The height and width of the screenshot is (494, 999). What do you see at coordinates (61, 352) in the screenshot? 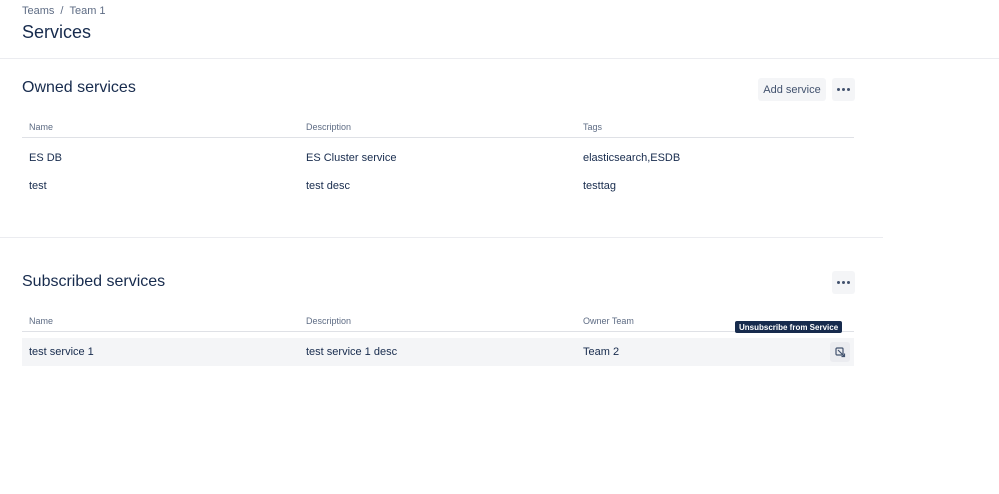
I see `service-name: test service 1` at bounding box center [61, 352].